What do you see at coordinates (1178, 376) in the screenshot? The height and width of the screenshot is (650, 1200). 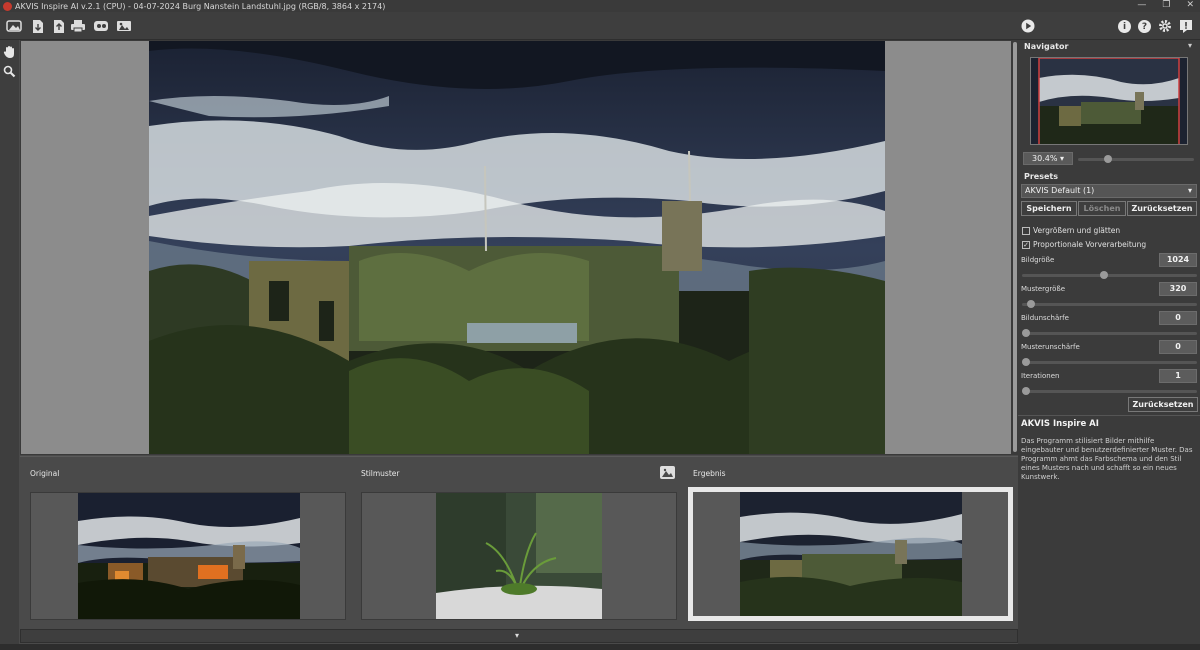 I see `iterationen-input: 1` at bounding box center [1178, 376].